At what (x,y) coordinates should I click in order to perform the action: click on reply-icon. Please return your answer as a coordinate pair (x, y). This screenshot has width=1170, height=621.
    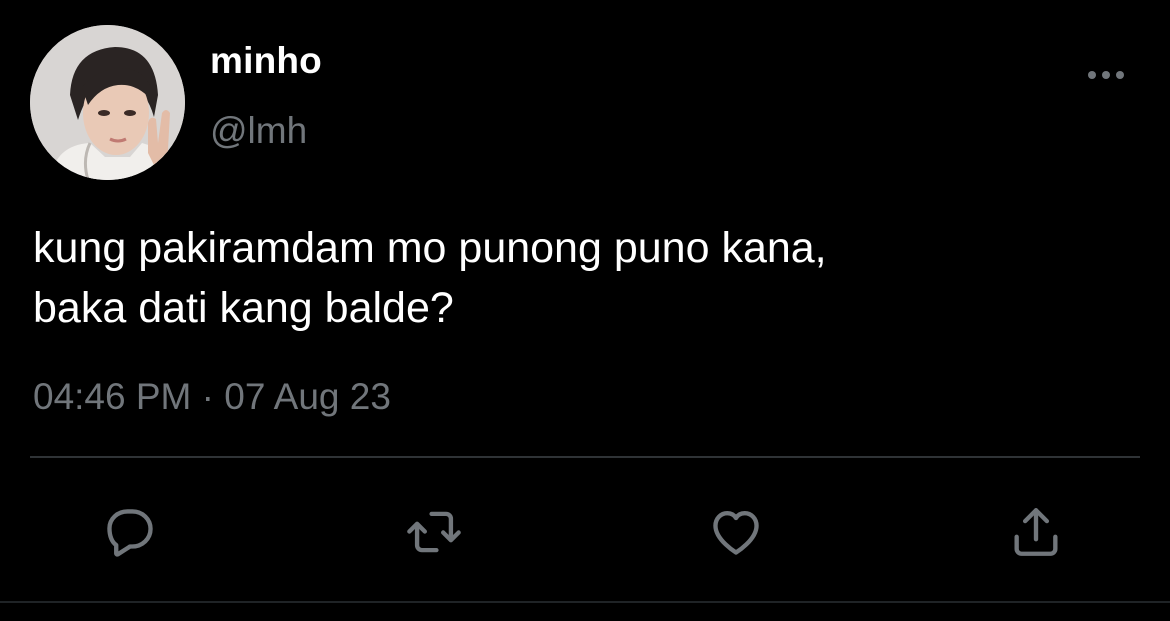
    Looking at the image, I should click on (130, 533).